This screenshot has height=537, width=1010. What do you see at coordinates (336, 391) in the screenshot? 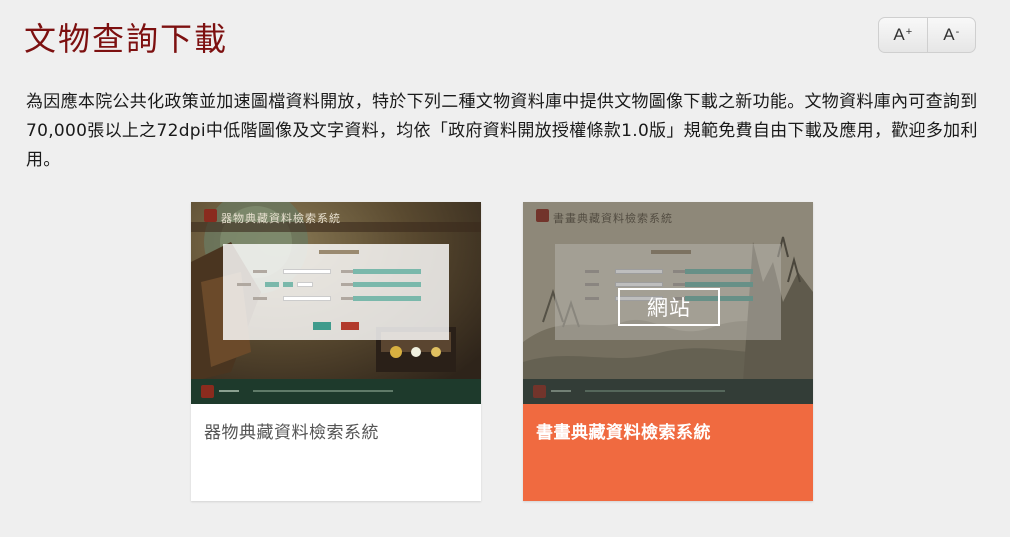
I see `objects-thumbnail-footer` at bounding box center [336, 391].